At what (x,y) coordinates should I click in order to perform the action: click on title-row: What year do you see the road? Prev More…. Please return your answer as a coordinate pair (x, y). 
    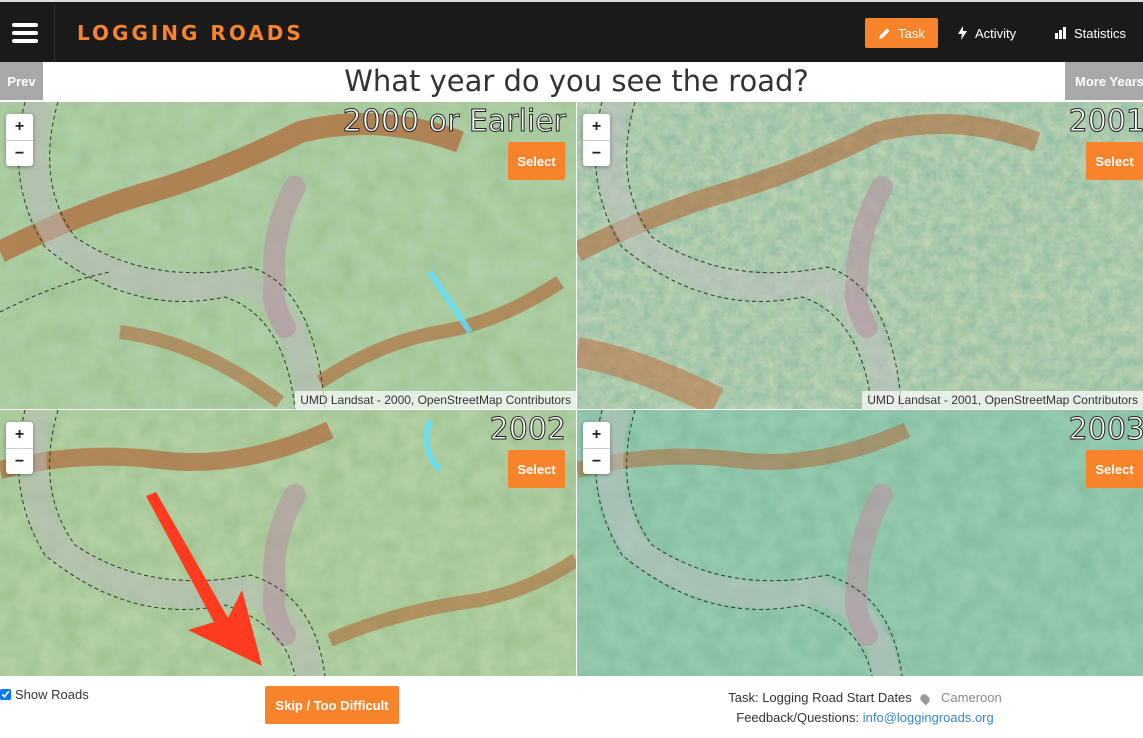
    Looking at the image, I should click on (571, 82).